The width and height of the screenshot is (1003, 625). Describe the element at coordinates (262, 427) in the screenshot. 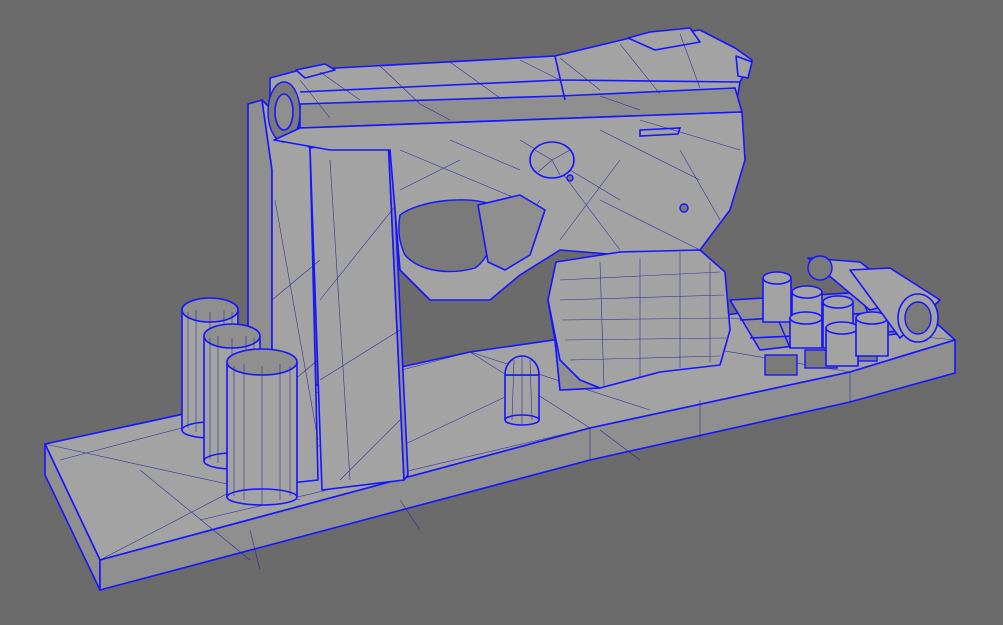

I see `magazine-cylinder` at that location.